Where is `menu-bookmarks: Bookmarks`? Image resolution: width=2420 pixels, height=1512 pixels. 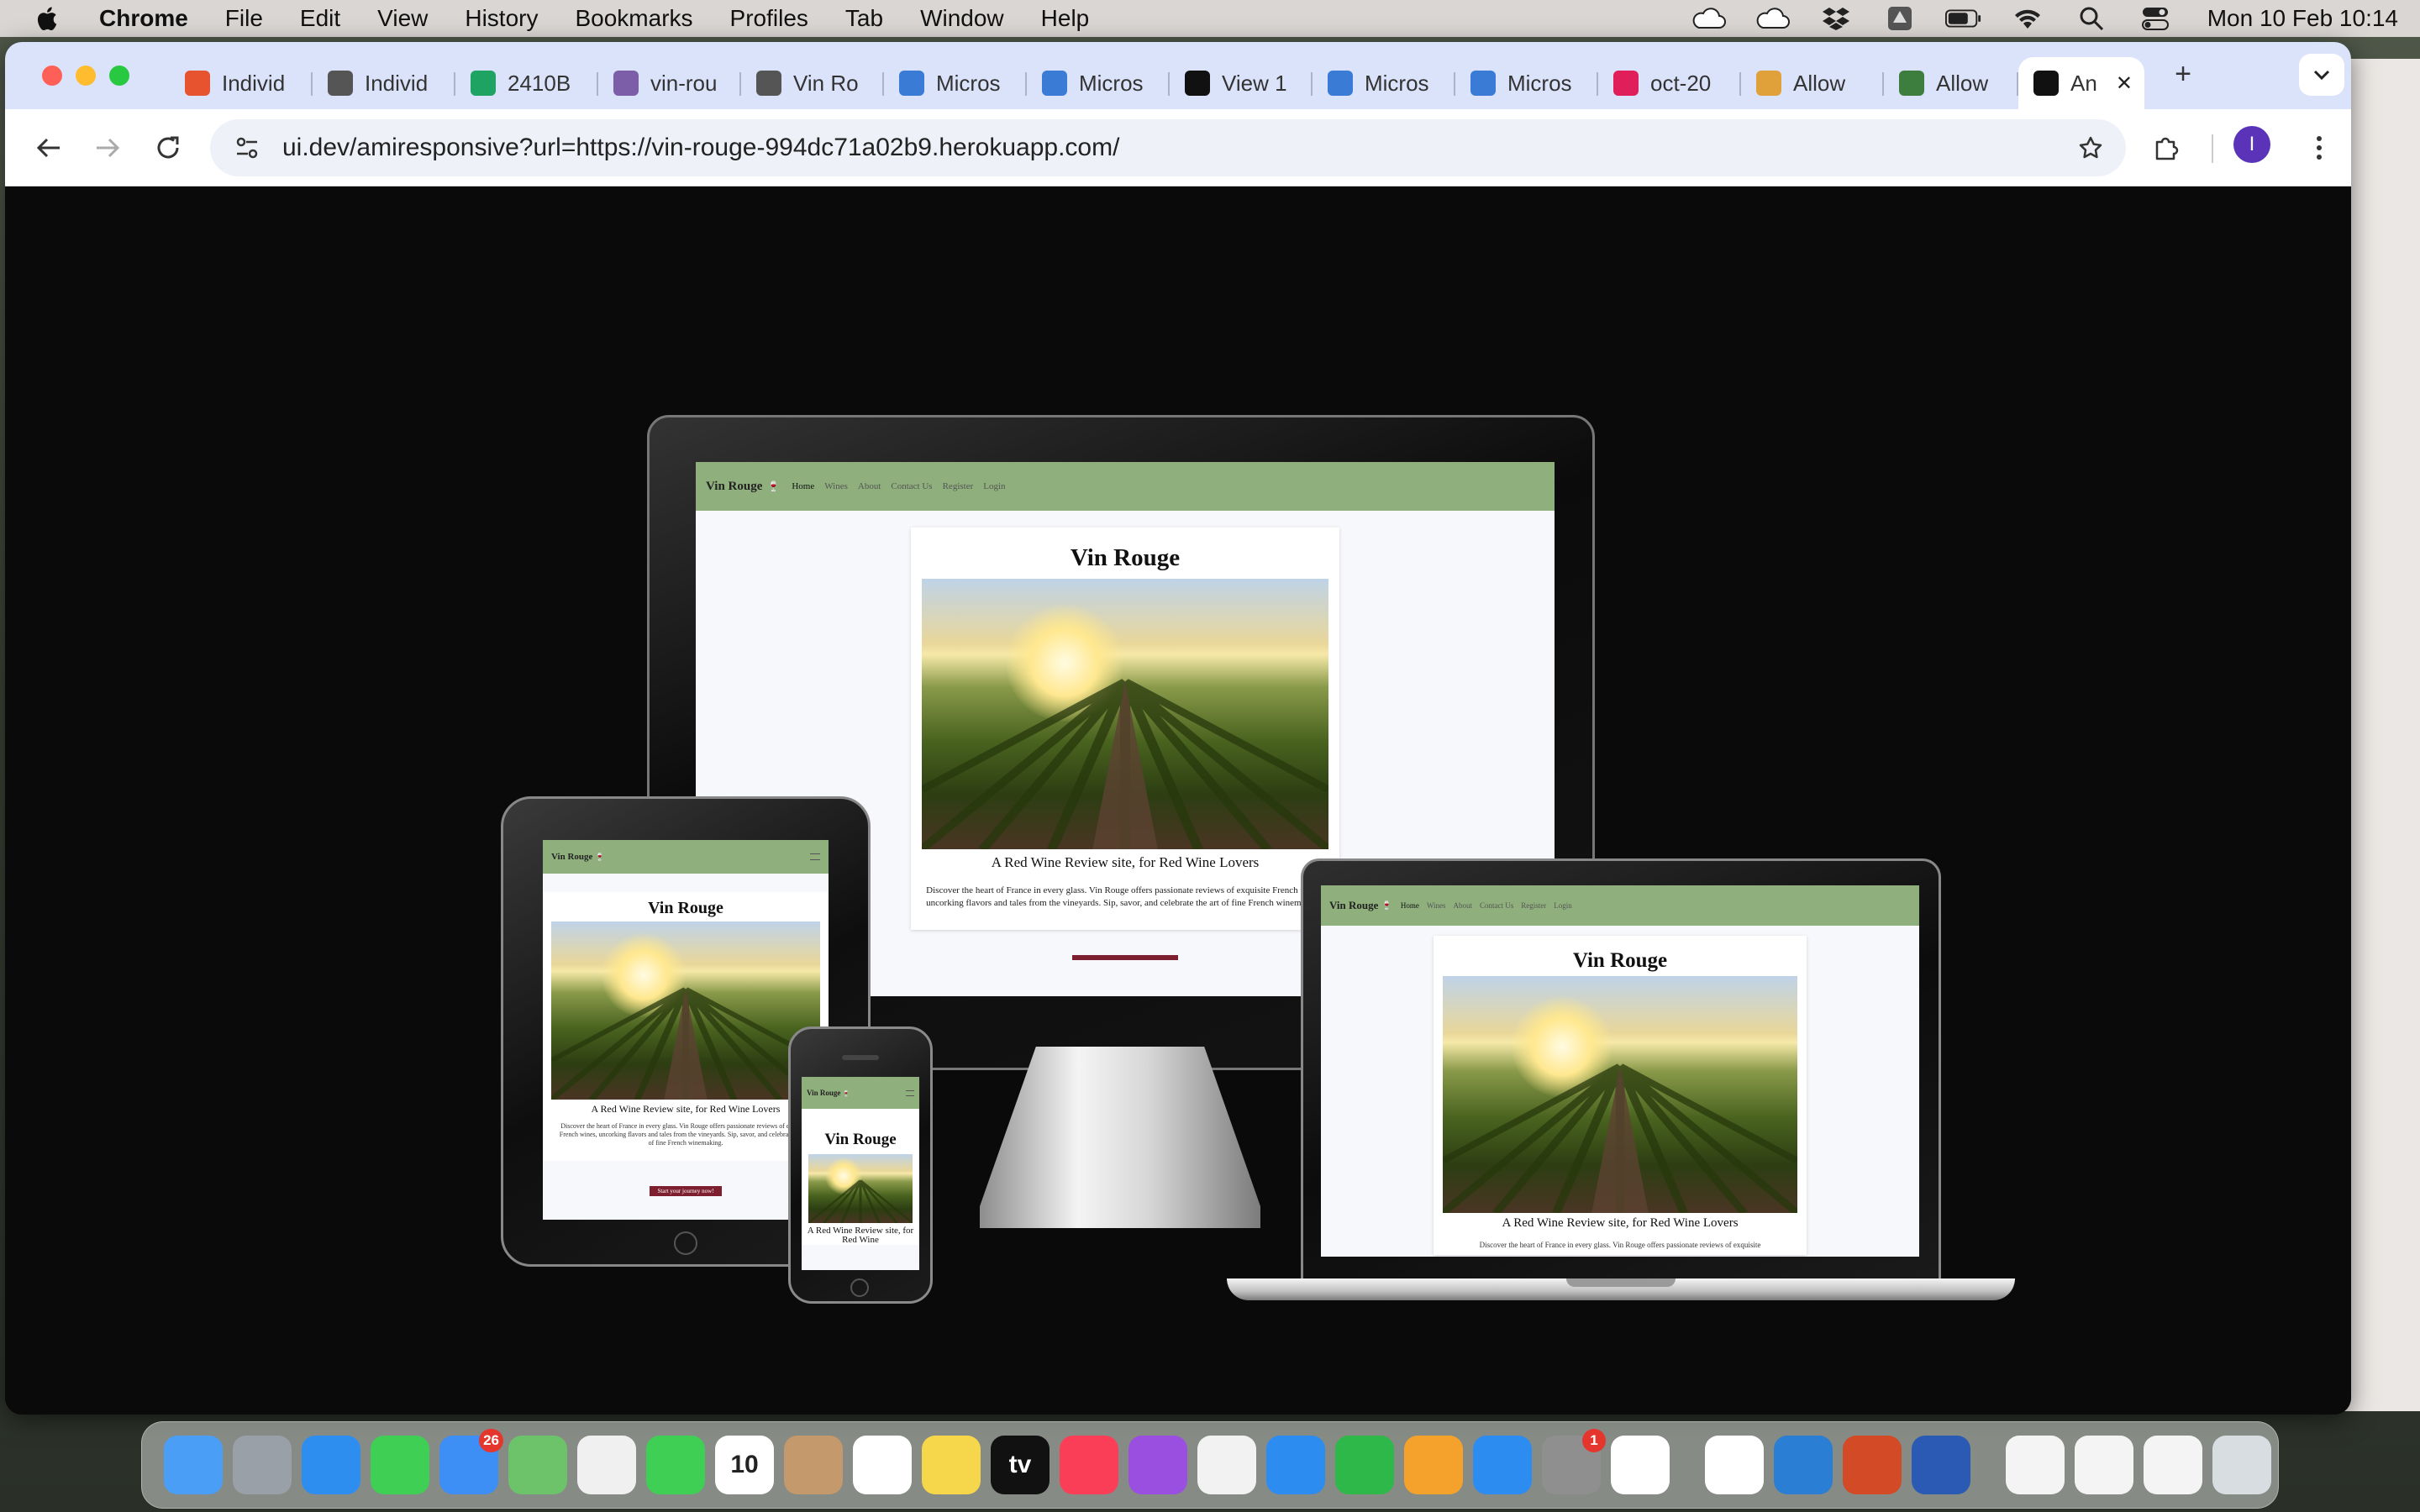 menu-bookmarks: Bookmarks is located at coordinates (633, 18).